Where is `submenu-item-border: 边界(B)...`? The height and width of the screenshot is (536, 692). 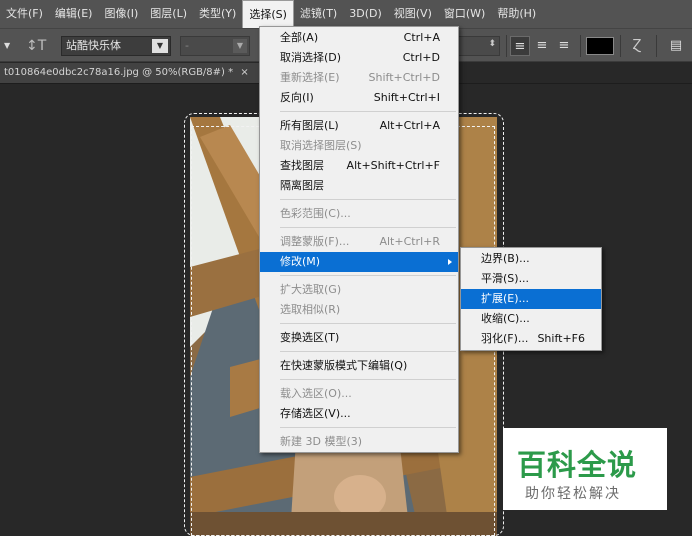
submenu-item-border: 边界(B)... is located at coordinates (531, 259).